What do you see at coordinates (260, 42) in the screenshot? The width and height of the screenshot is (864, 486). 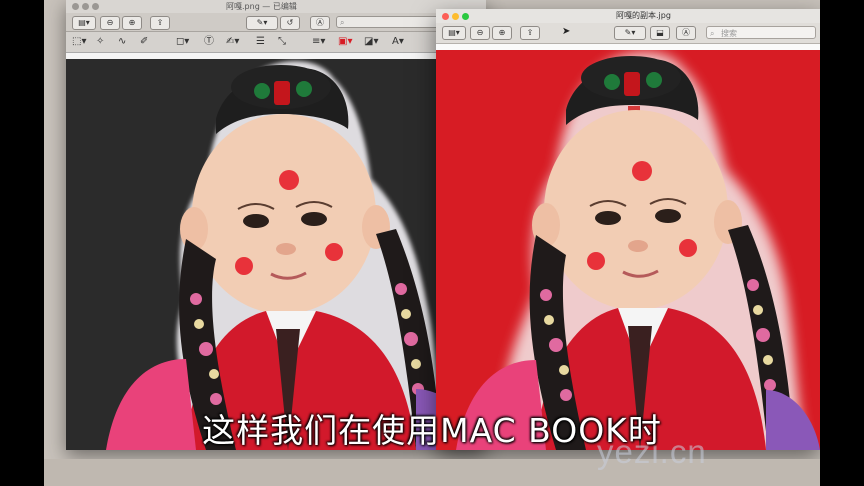 I see `adjust-color-icon: ☰` at bounding box center [260, 42].